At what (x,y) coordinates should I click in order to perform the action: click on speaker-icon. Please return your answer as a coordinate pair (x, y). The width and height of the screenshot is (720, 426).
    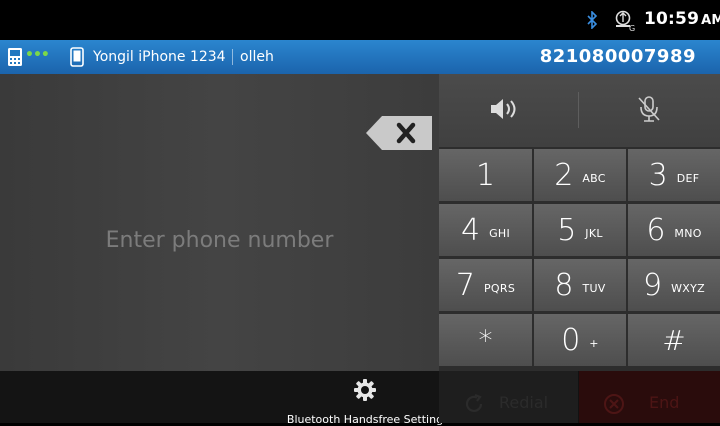
    Looking at the image, I should click on (503, 109).